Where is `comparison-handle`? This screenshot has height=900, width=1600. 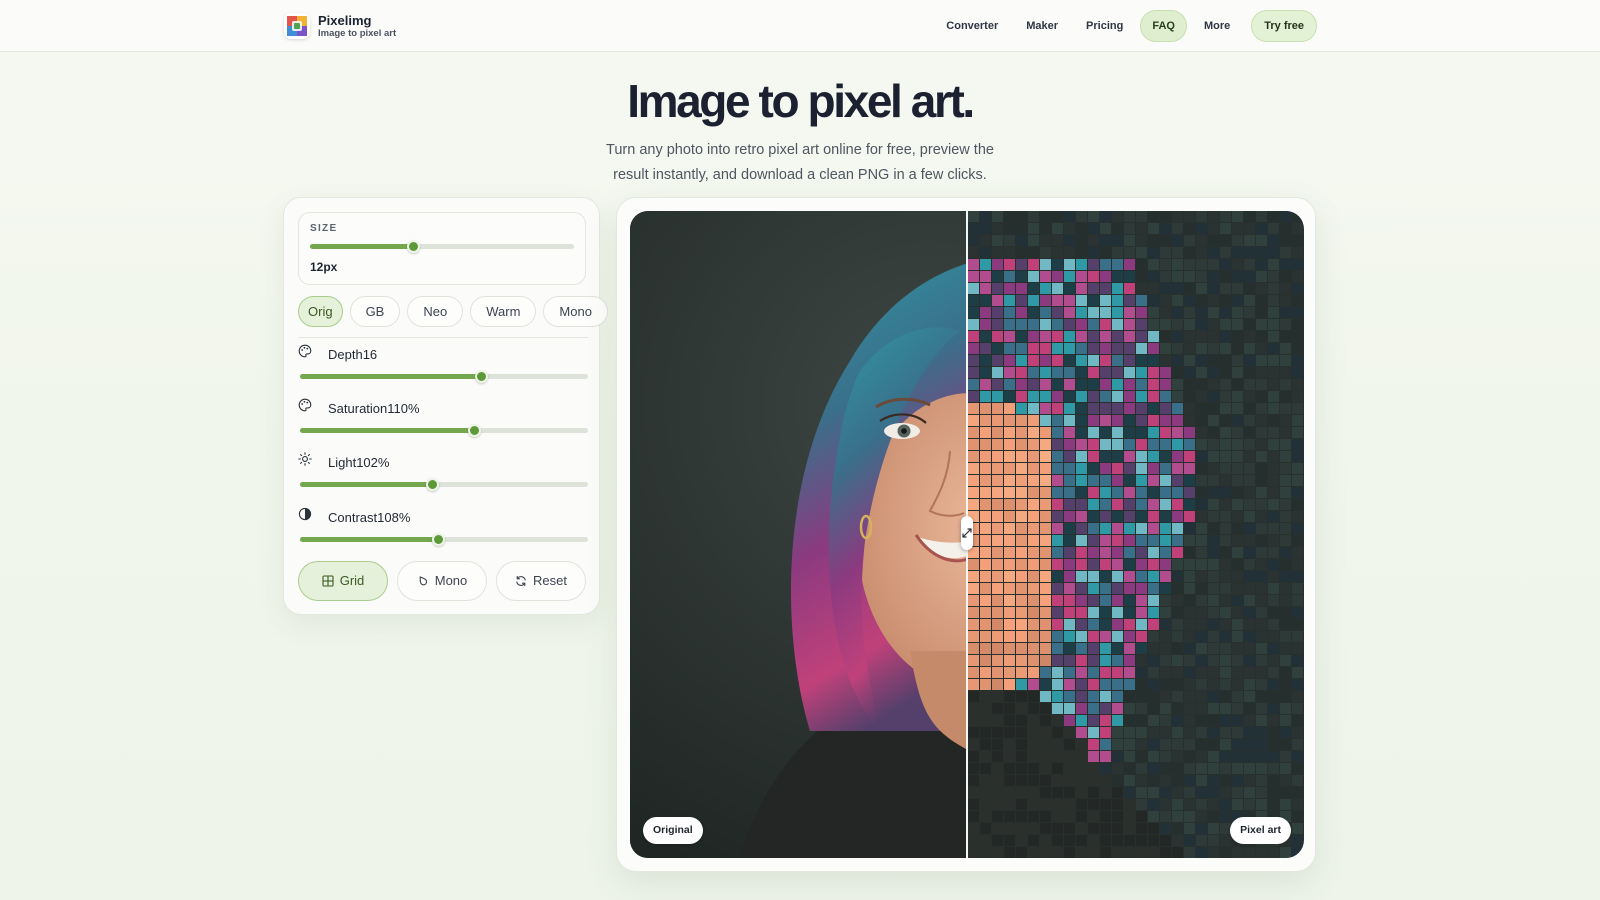 comparison-handle is located at coordinates (967, 533).